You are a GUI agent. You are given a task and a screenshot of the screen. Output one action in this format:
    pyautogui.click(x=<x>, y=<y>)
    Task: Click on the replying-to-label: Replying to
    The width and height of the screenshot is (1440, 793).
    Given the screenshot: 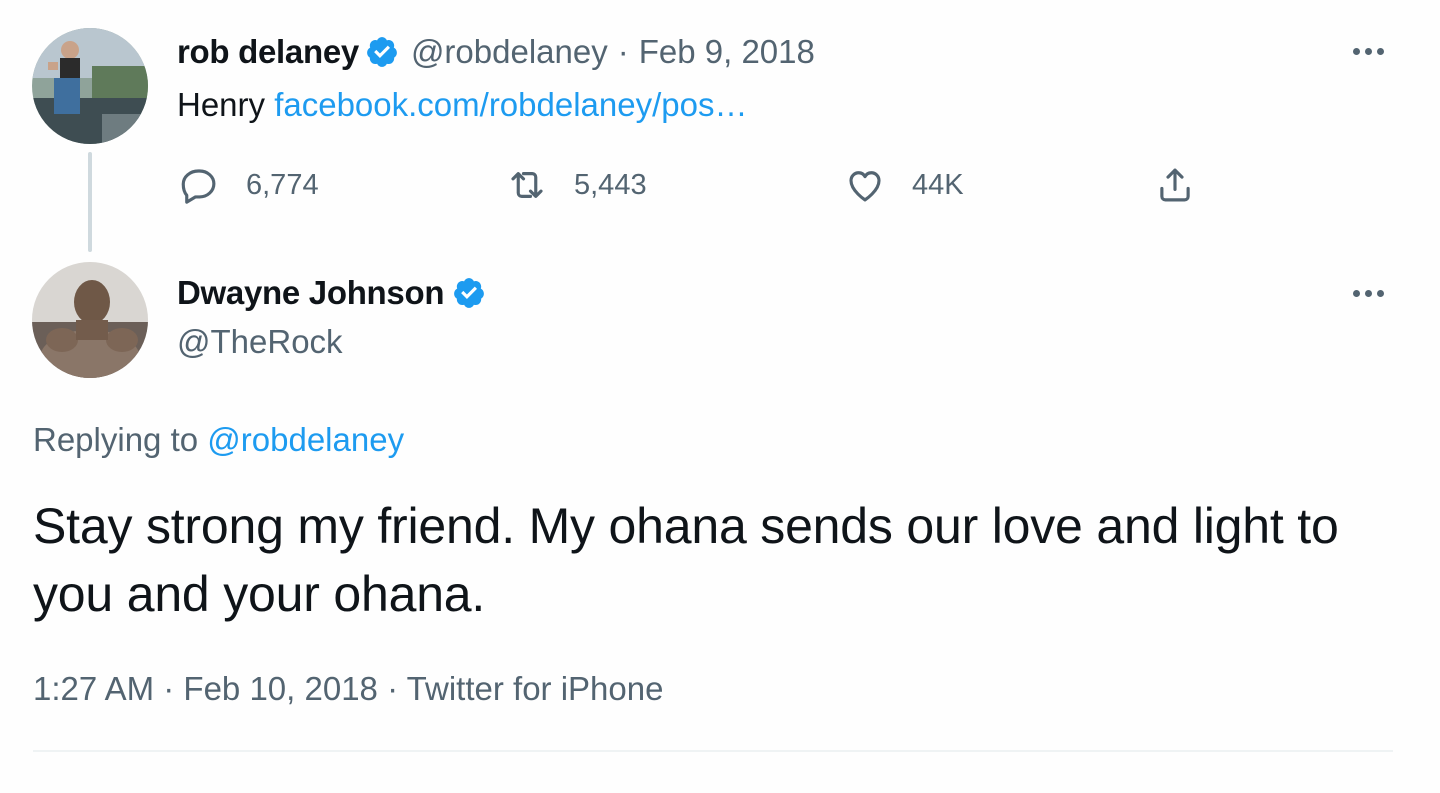 What is the action you would take?
    pyautogui.click(x=116, y=439)
    